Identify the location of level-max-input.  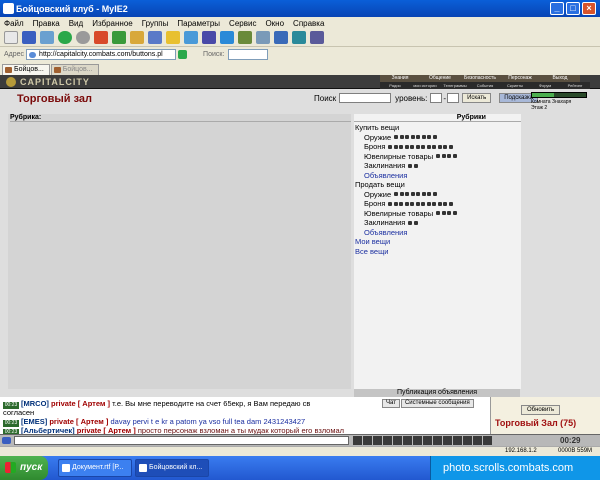
(453, 98).